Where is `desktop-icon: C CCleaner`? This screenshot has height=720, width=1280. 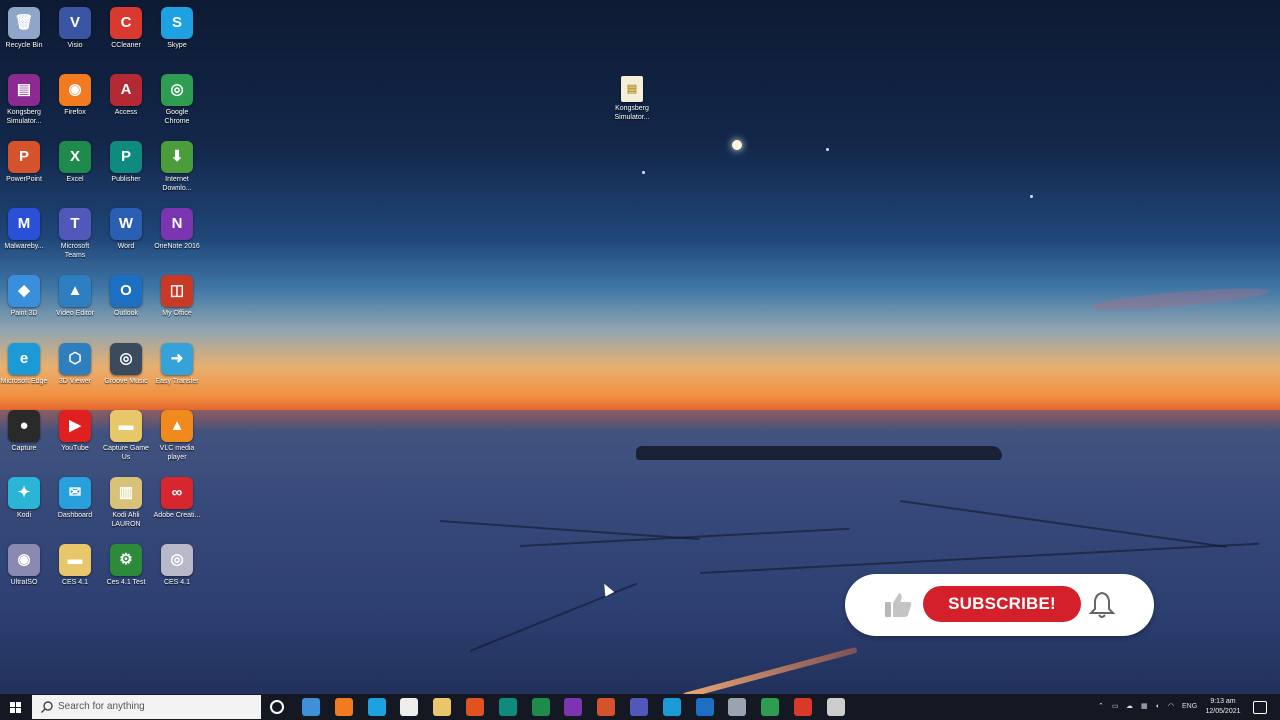
desktop-icon: C CCleaner is located at coordinates (126, 37).